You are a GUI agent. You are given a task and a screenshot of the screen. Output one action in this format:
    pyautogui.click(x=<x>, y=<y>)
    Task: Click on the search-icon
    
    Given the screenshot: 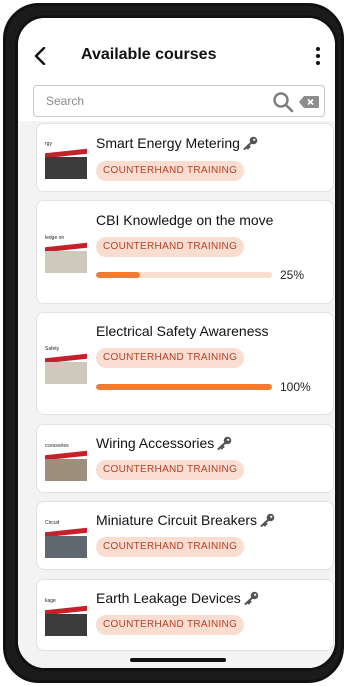 What is the action you would take?
    pyautogui.click(x=283, y=102)
    